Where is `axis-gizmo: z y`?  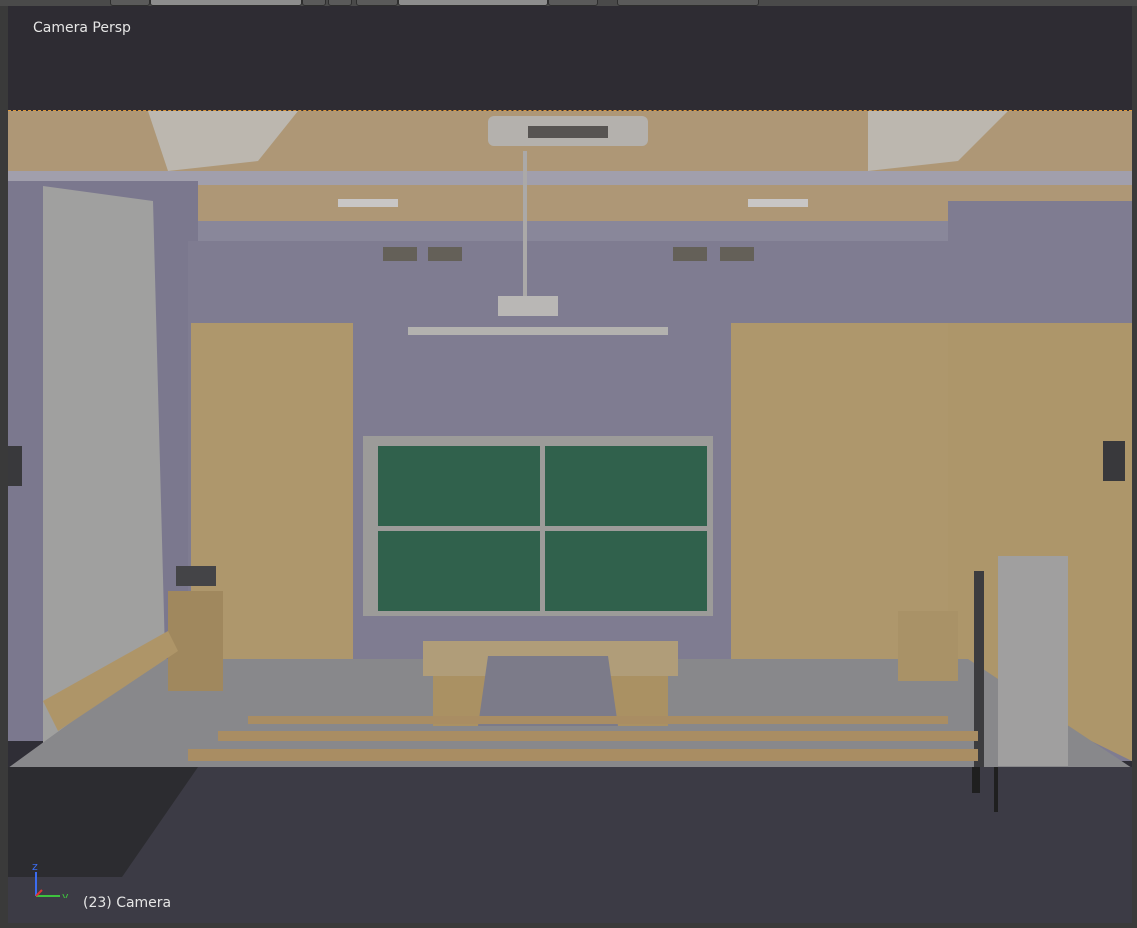 axis-gizmo: z y is located at coordinates (50, 879).